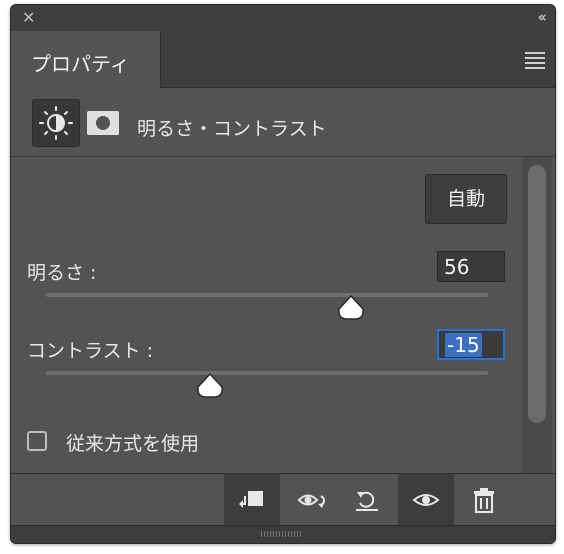 This screenshot has height=554, width=564. I want to click on brightness-slider-thumb, so click(351, 308).